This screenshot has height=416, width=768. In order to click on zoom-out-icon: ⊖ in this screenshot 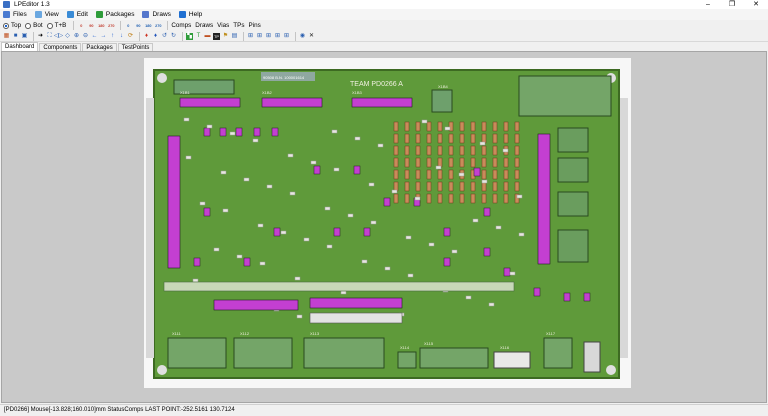, I will do `click(85, 36)`.